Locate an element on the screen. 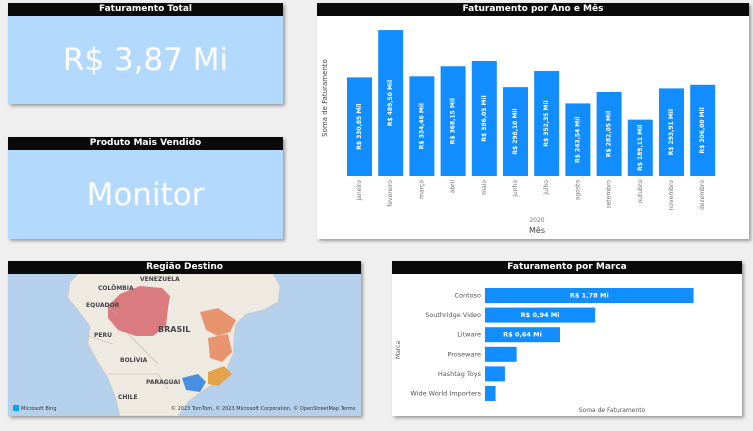 The width and height of the screenshot is (753, 431). y-tick-label: Southridge Video is located at coordinates (453, 315).